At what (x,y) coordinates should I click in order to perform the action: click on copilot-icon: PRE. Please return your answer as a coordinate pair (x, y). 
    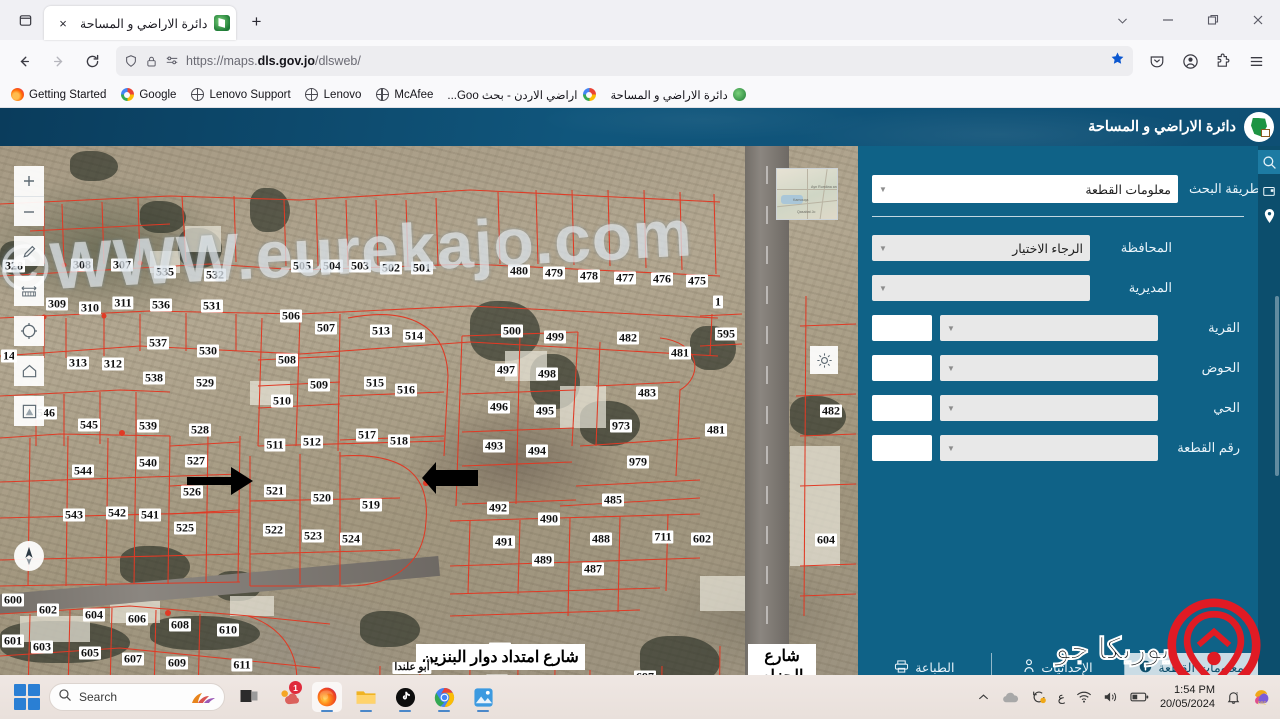
    Looking at the image, I should click on (1262, 697).